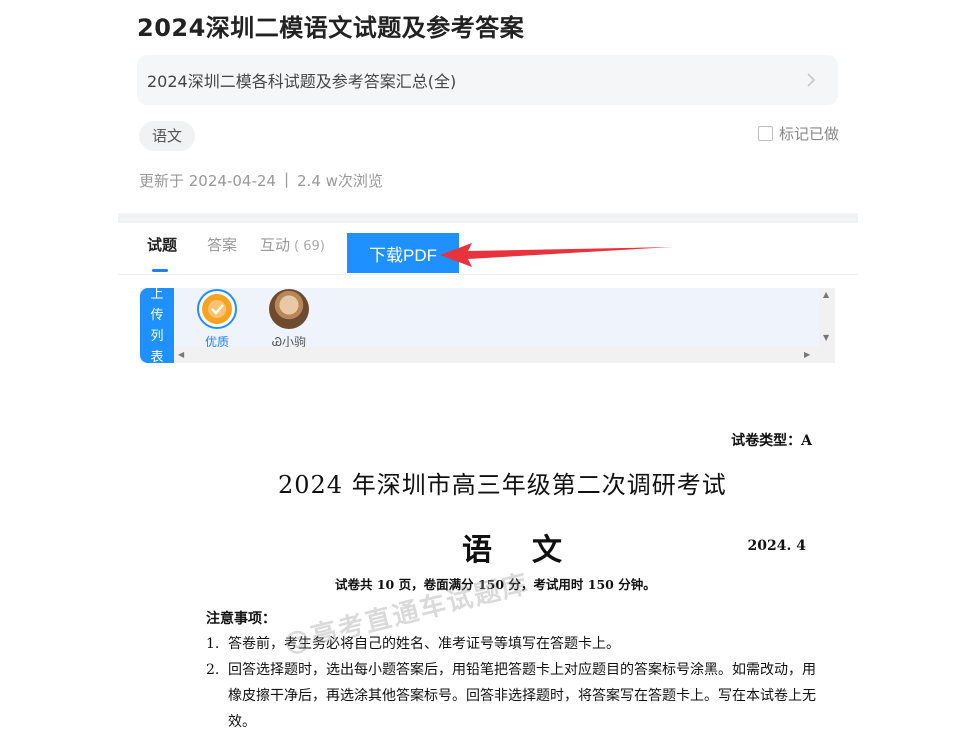 The width and height of the screenshot is (968, 732). Describe the element at coordinates (241, 619) in the screenshot. I see `notice-heading: 注意事项：` at that location.